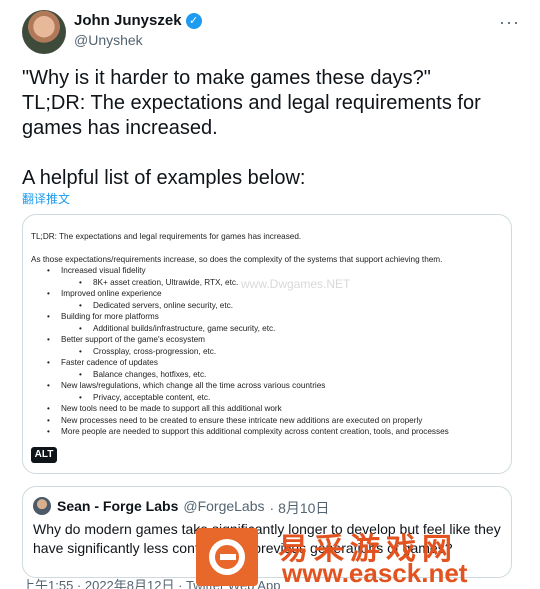 This screenshot has width=540, height=589. I want to click on quoted-author-handle: @ForgeLabs, so click(224, 506).